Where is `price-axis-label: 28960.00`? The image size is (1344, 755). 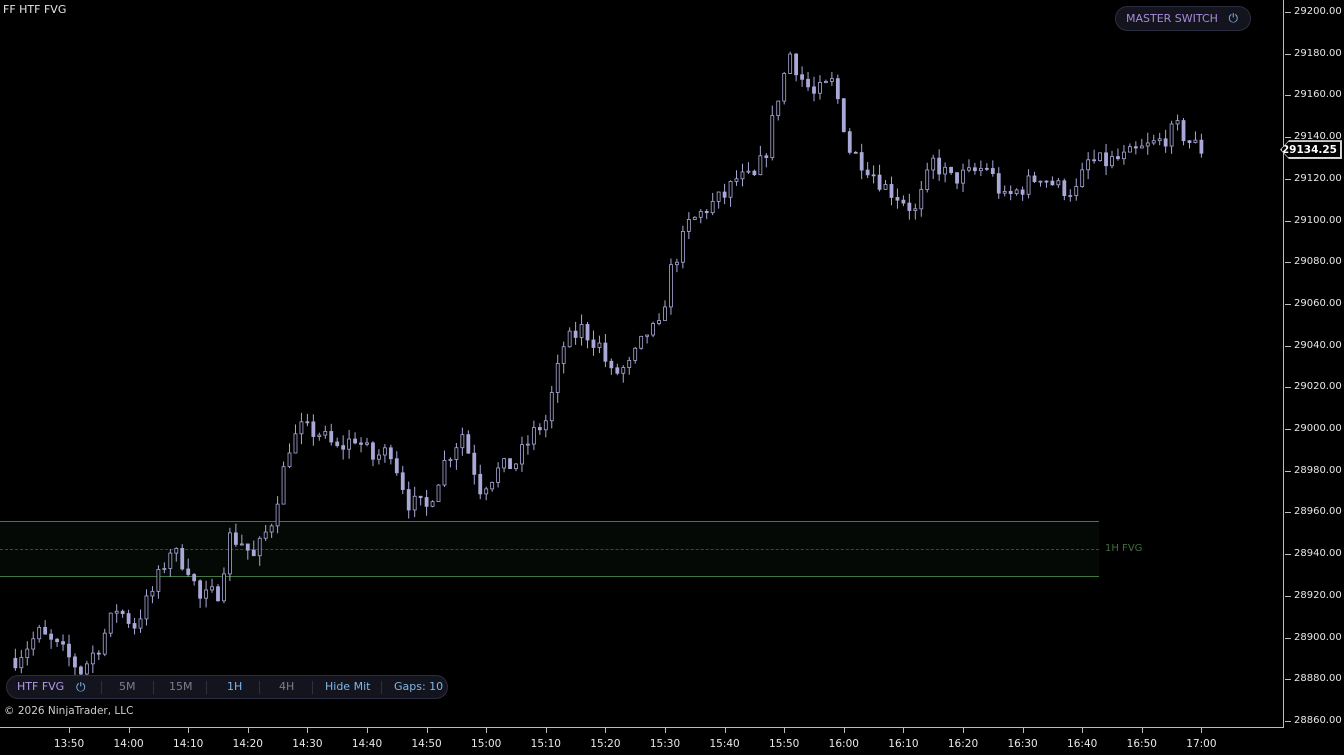 price-axis-label: 28960.00 is located at coordinates (1318, 512).